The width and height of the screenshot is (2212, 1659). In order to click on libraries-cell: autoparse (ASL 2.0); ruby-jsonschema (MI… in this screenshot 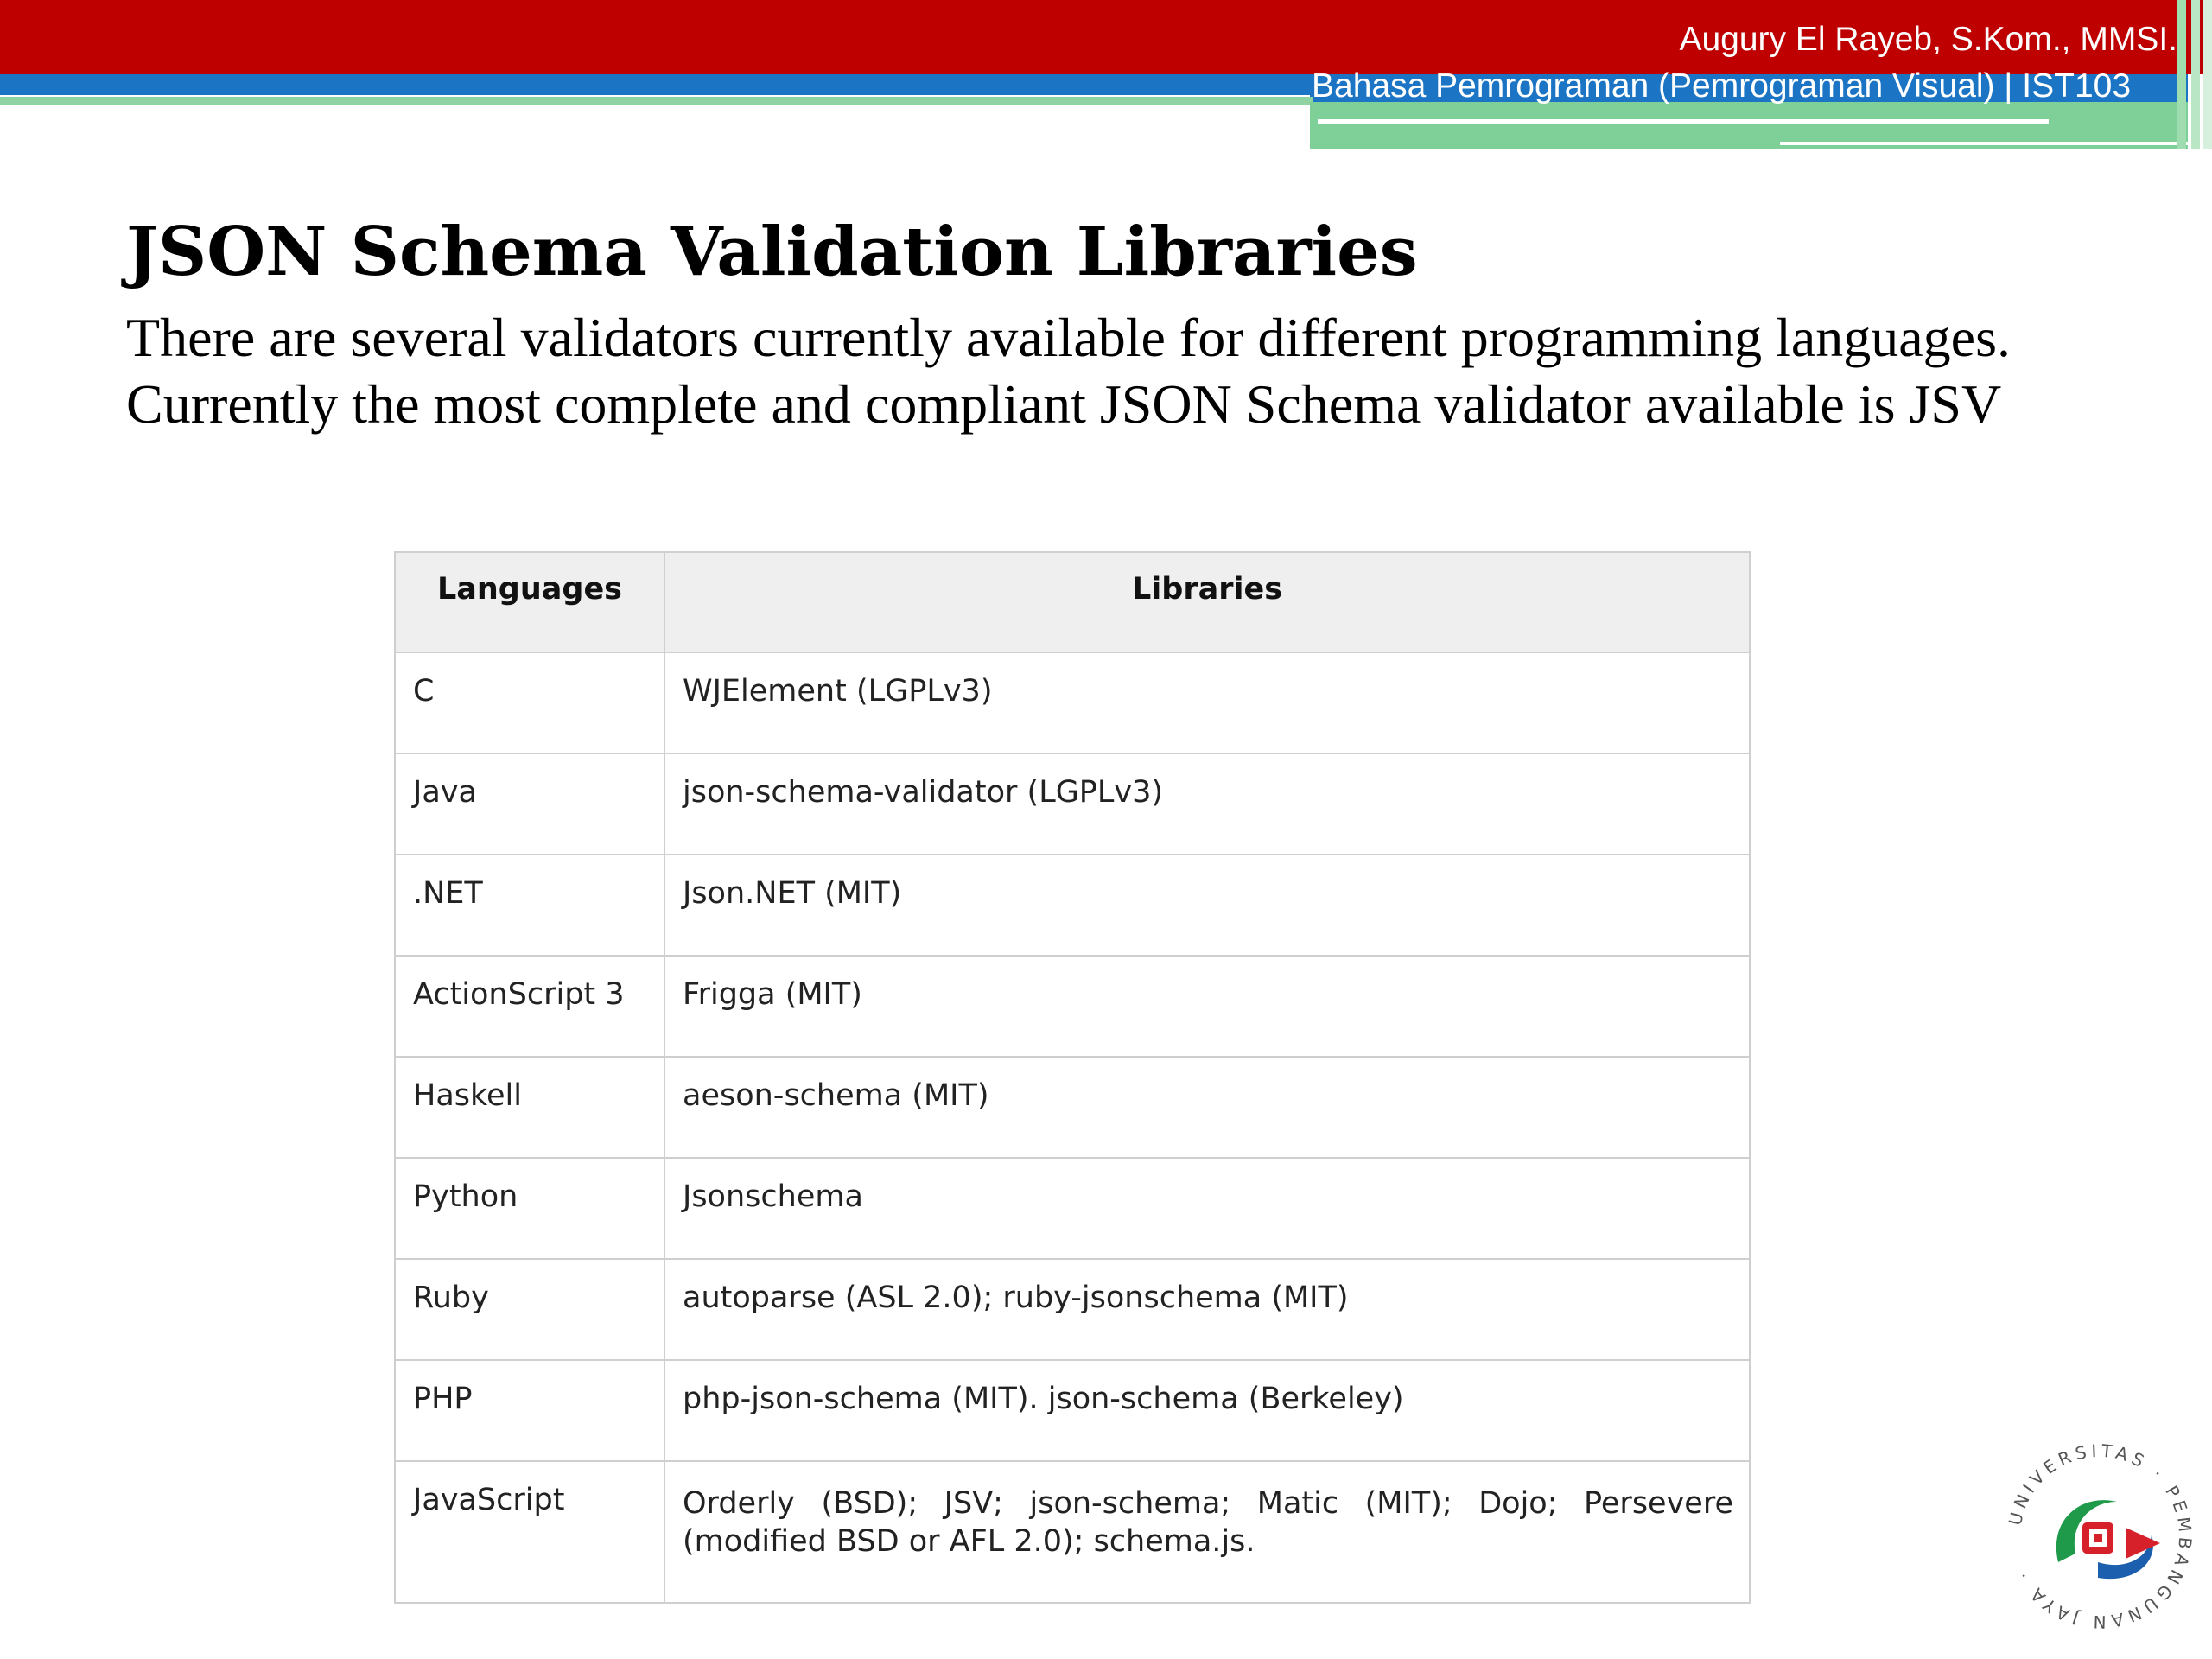, I will do `click(1207, 1309)`.